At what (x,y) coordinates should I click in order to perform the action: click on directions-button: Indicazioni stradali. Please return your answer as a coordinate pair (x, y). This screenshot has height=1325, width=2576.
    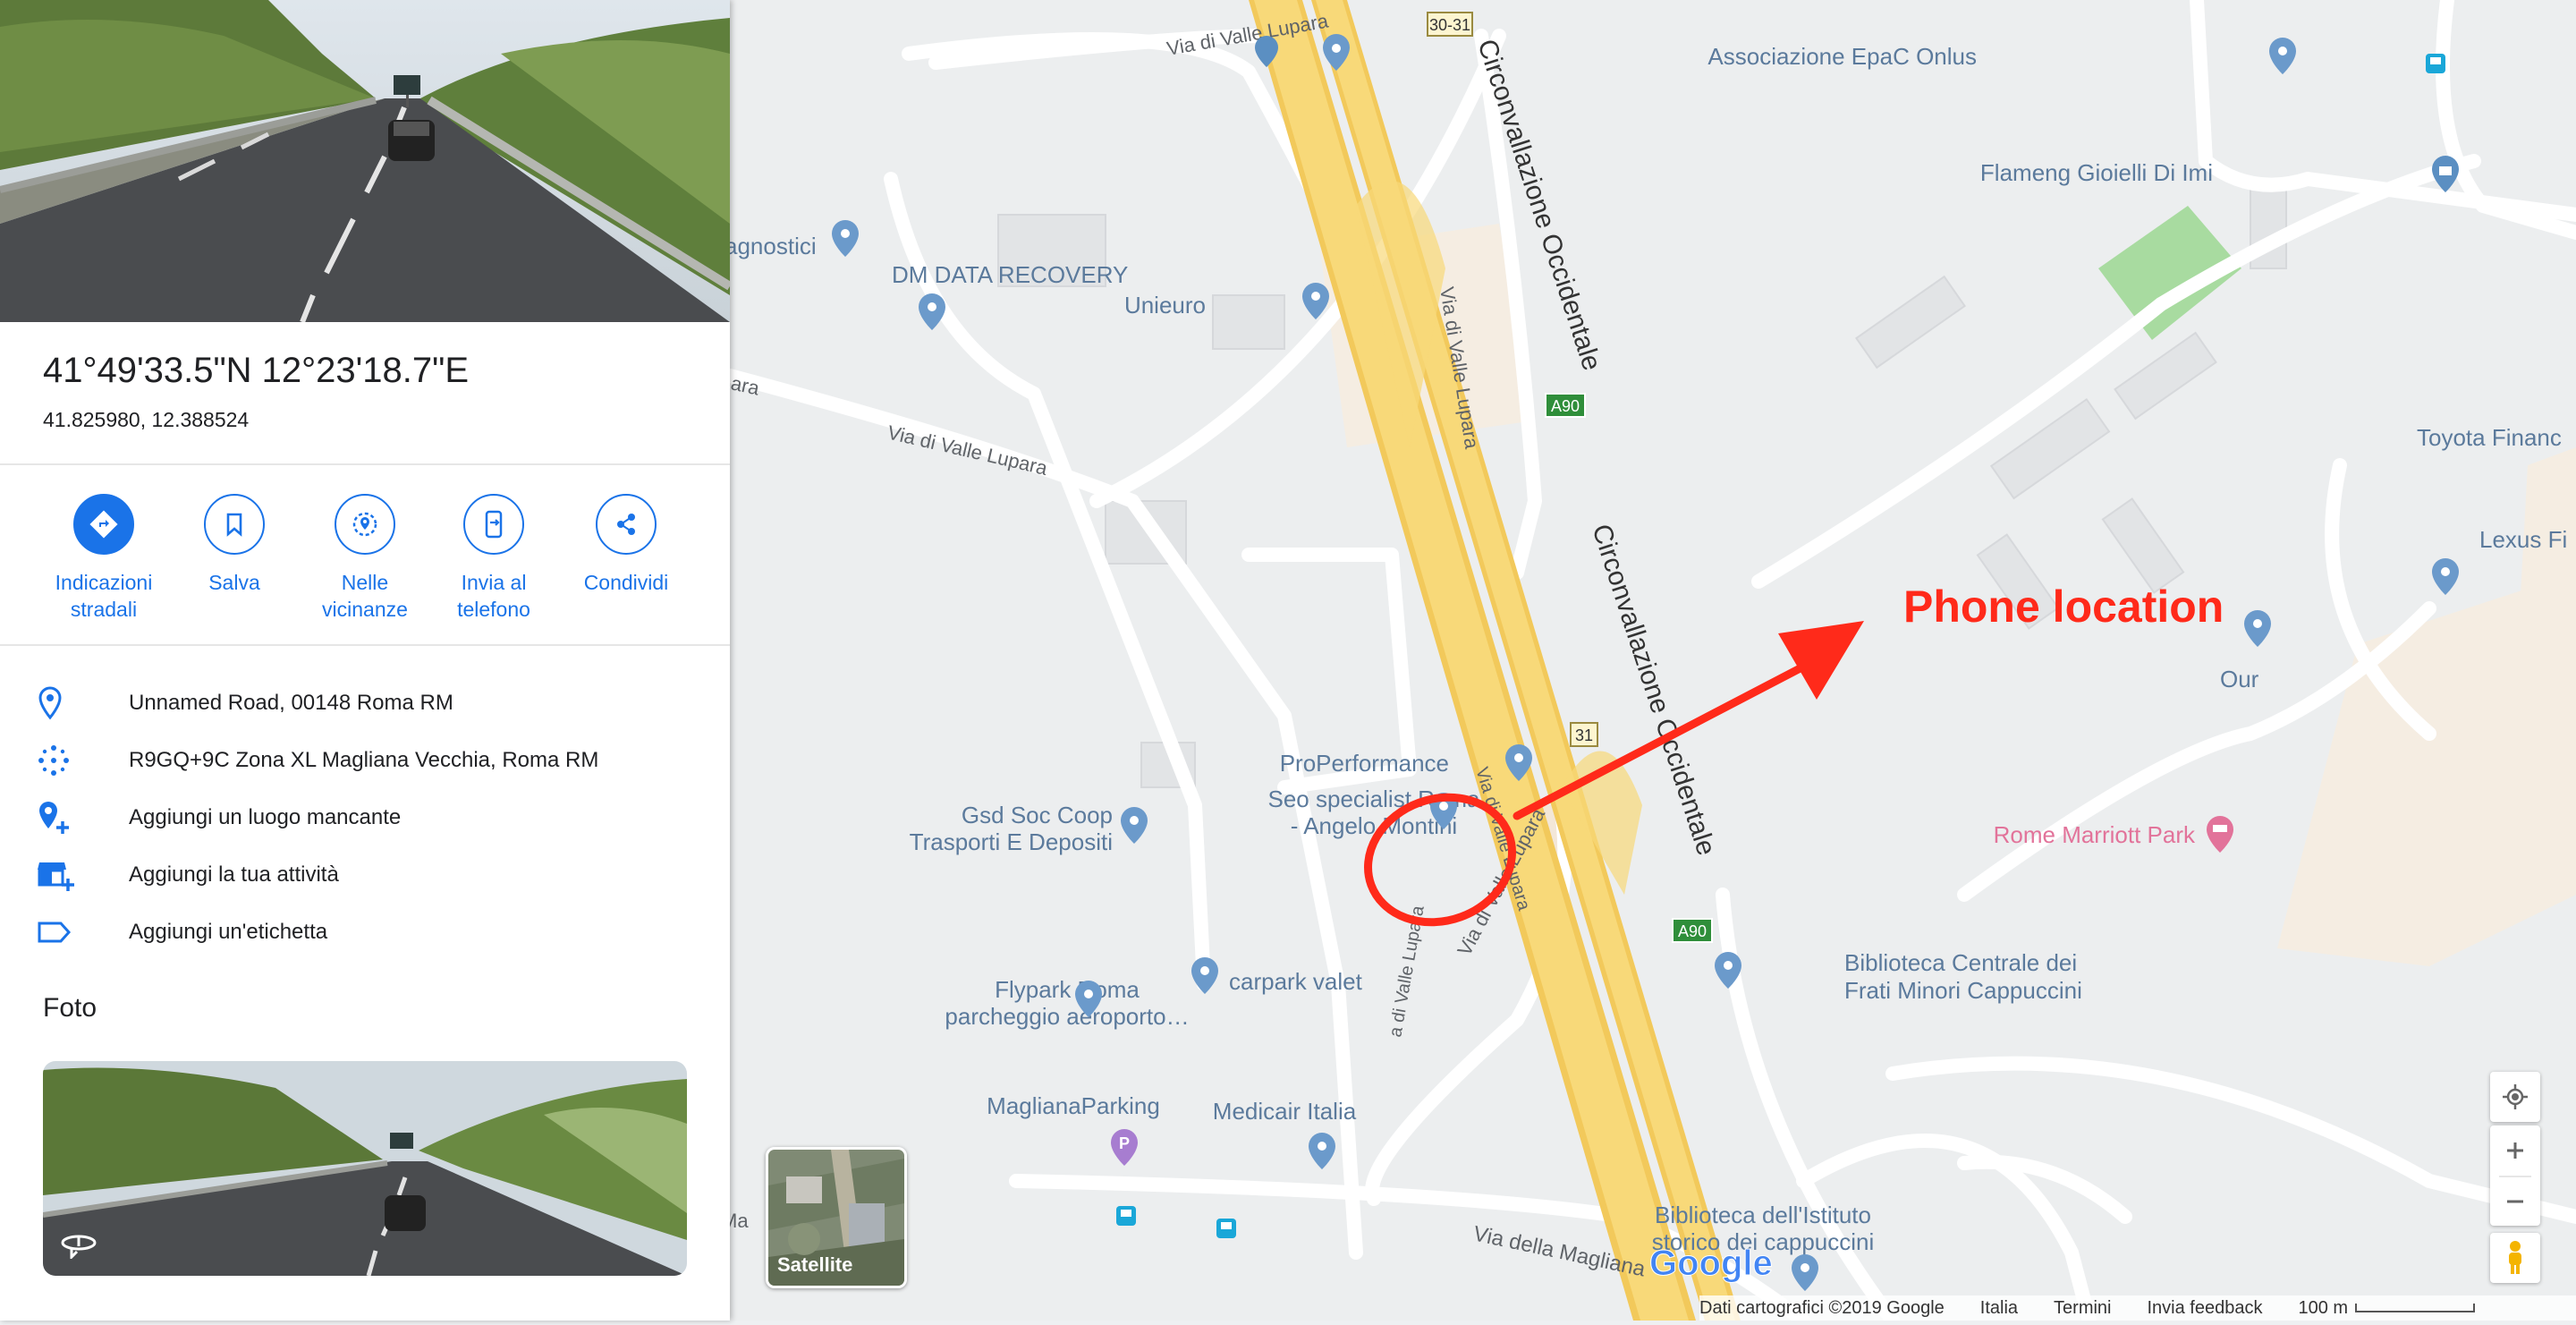
    Looking at the image, I should click on (103, 559).